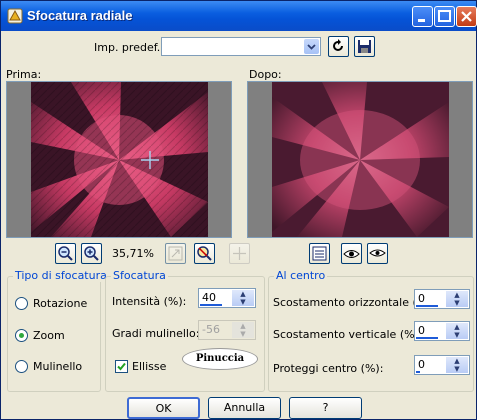 The image size is (477, 420). What do you see at coordinates (21, 366) in the screenshot?
I see `radio-twirl` at bounding box center [21, 366].